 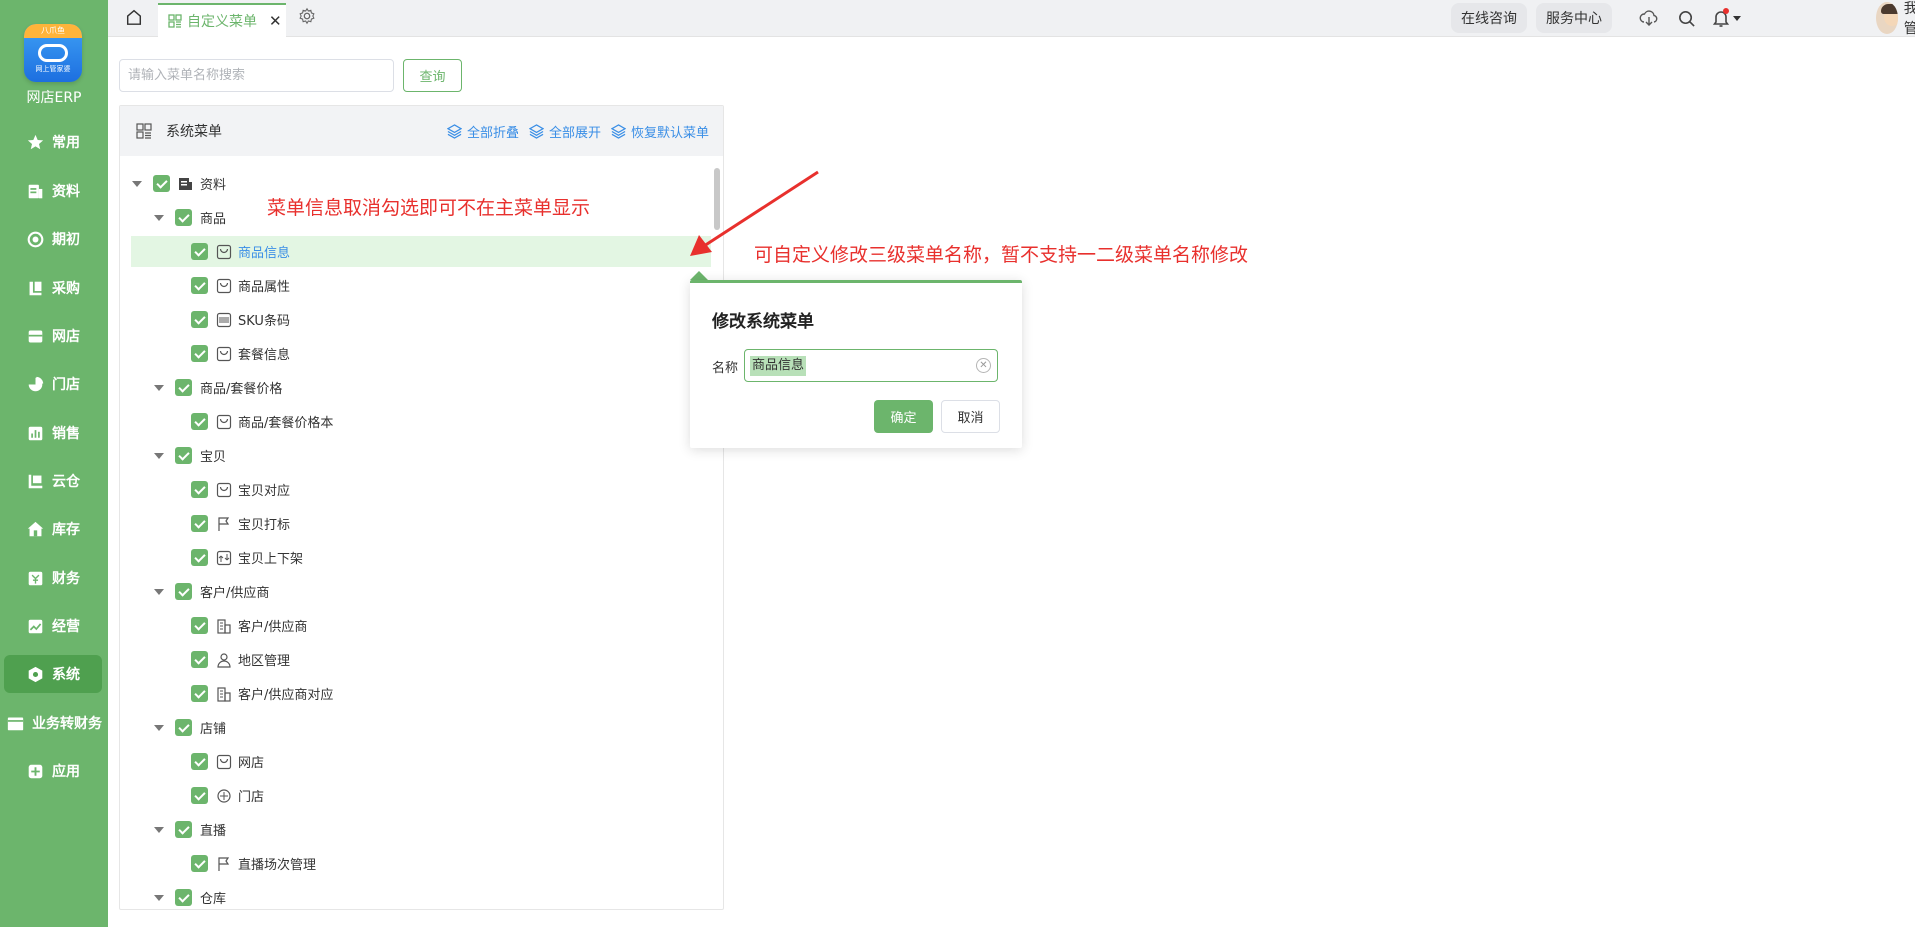 What do you see at coordinates (275, 21) in the screenshot?
I see `close-icon: ✕` at bounding box center [275, 21].